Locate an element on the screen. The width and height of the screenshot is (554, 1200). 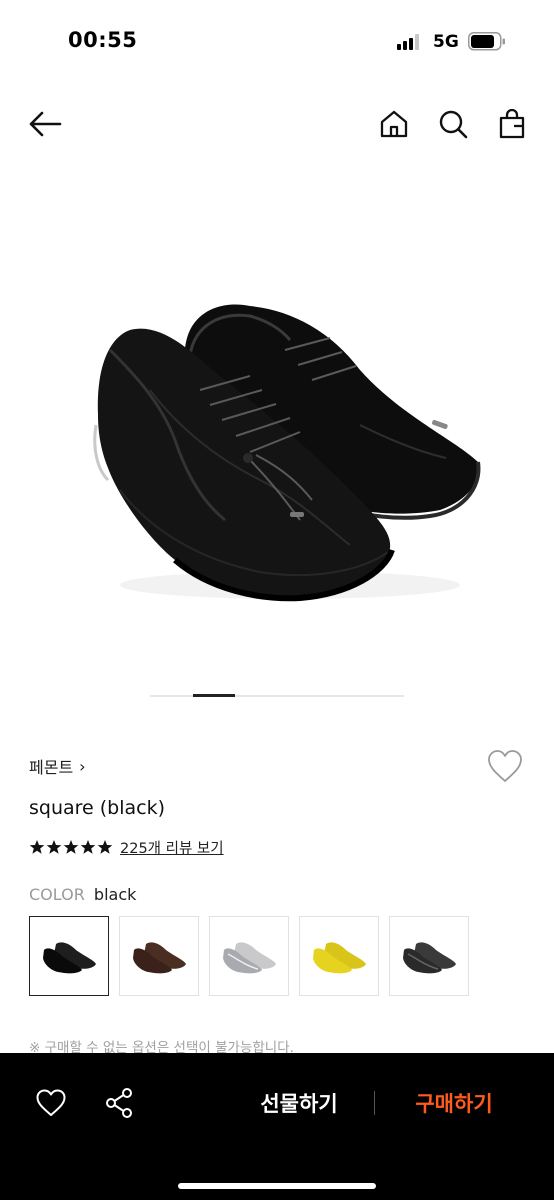
color-key: COLOR is located at coordinates (57, 894).